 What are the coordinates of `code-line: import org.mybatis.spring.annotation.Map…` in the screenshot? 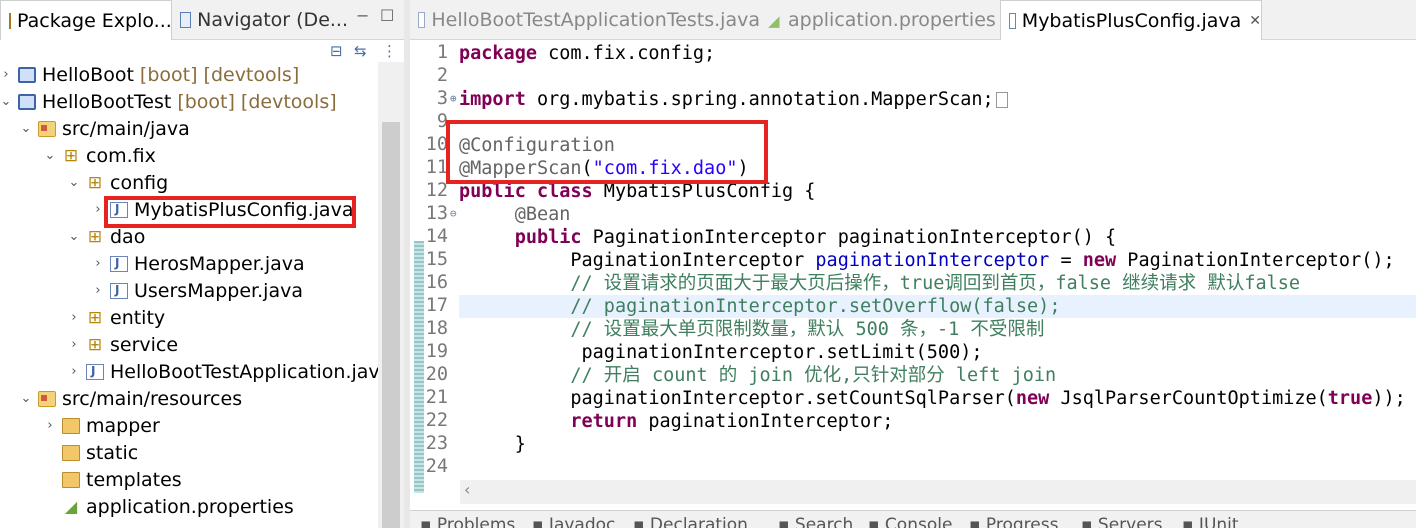 It's located at (733, 99).